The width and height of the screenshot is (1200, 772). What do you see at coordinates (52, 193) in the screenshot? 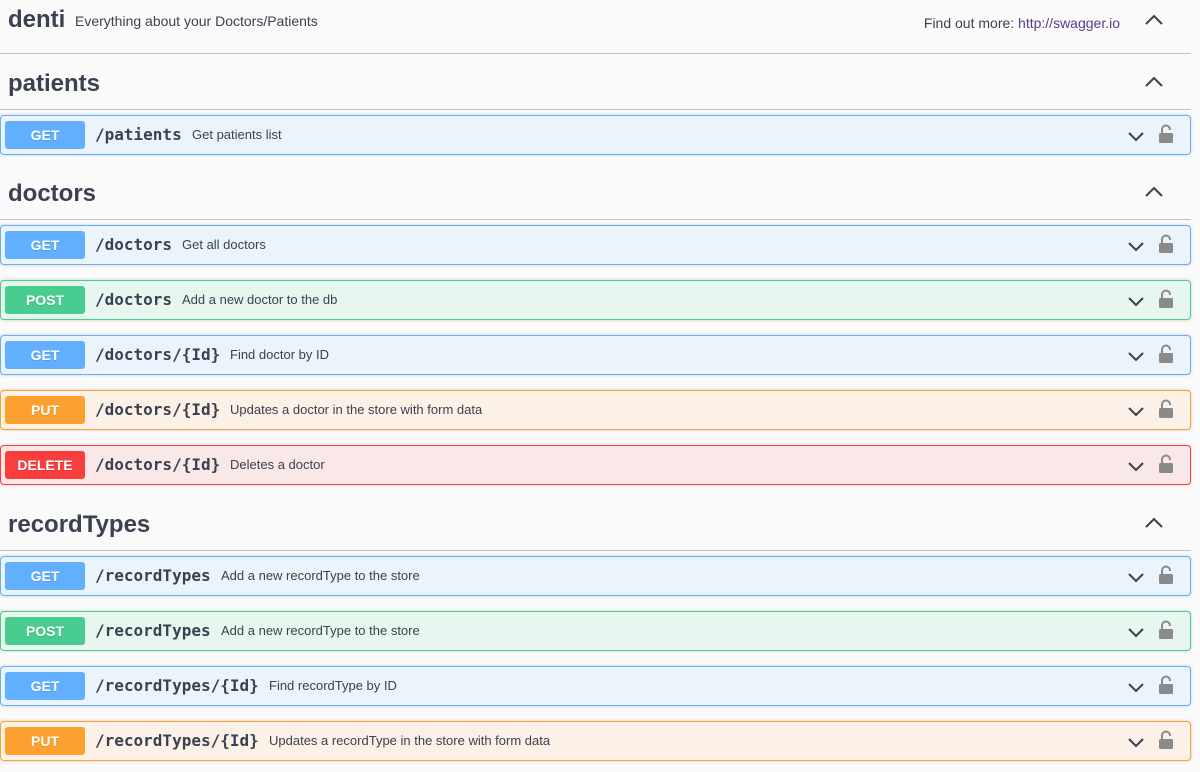
I see `tag-title-doctors: doctors` at bounding box center [52, 193].